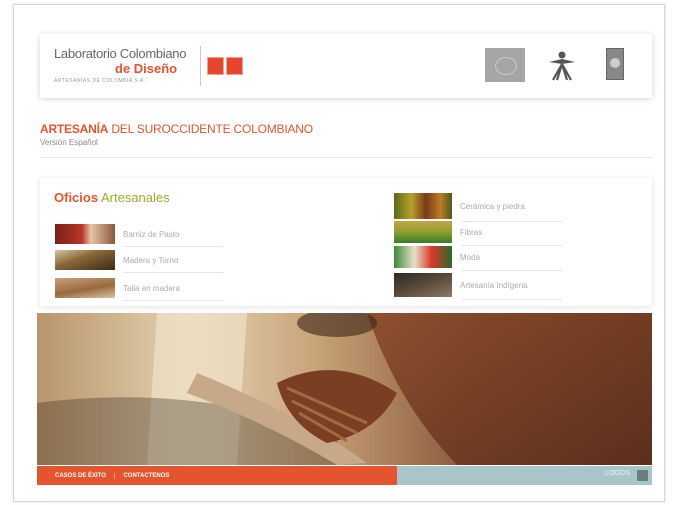  I want to click on flag-icon, so click(505, 65).